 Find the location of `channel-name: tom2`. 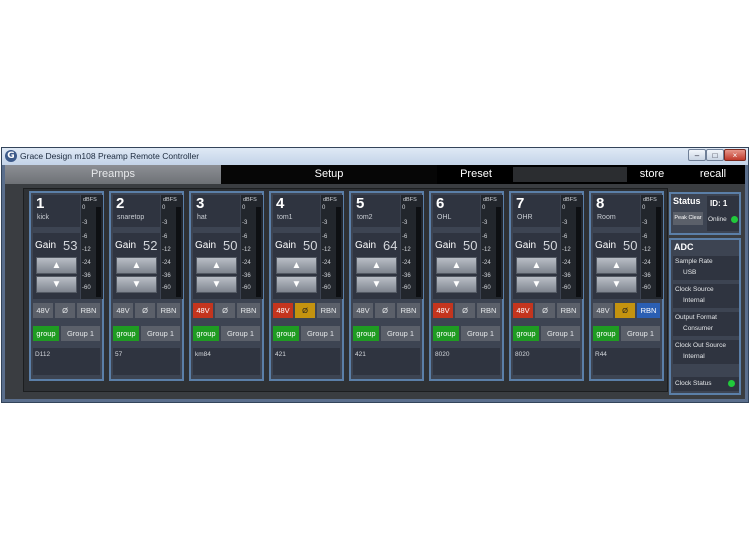

channel-name: tom2 is located at coordinates (365, 217).